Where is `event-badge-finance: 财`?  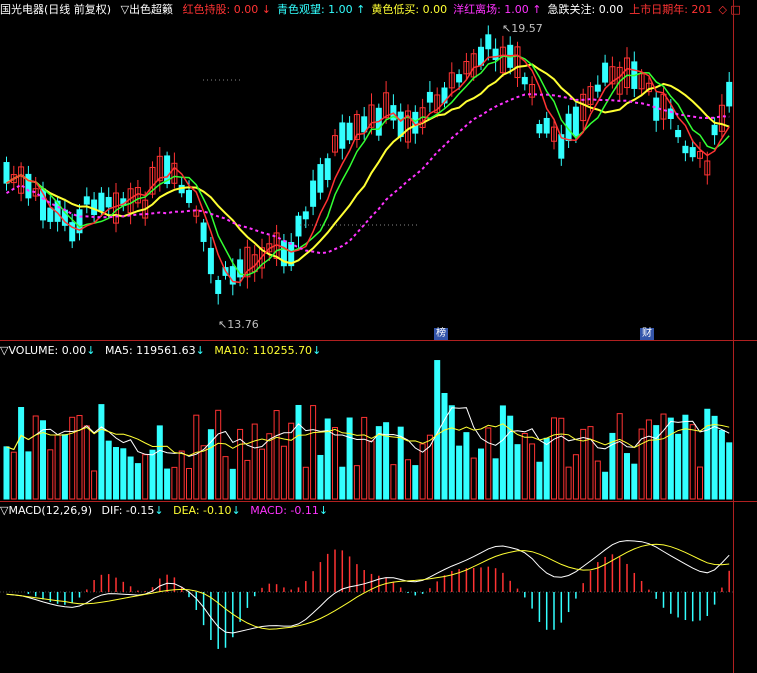
event-badge-finance: 财 is located at coordinates (647, 334).